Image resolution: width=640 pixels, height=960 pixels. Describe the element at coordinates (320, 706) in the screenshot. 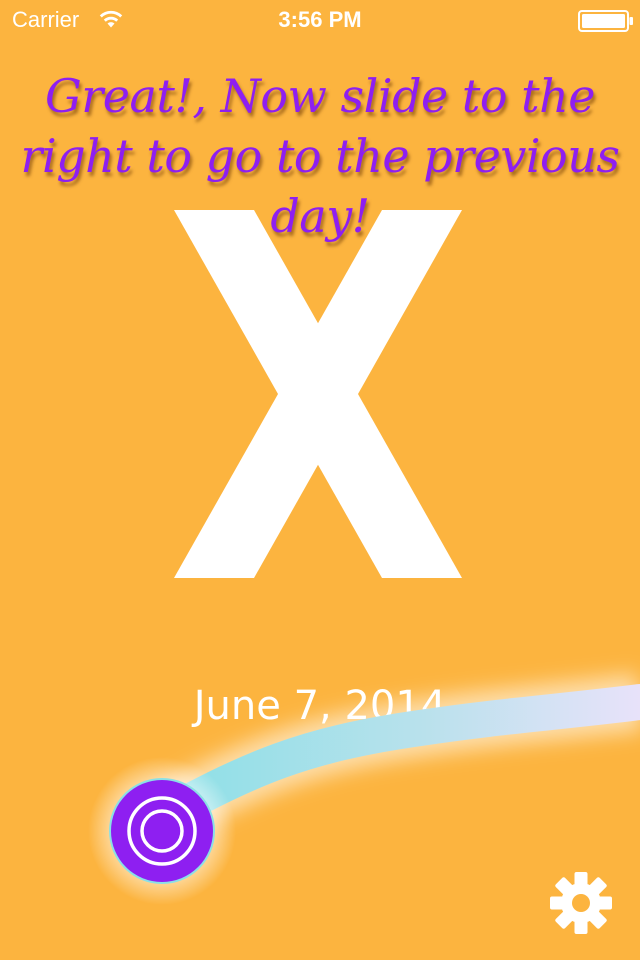

I see `date-label: June 7, 2014` at that location.